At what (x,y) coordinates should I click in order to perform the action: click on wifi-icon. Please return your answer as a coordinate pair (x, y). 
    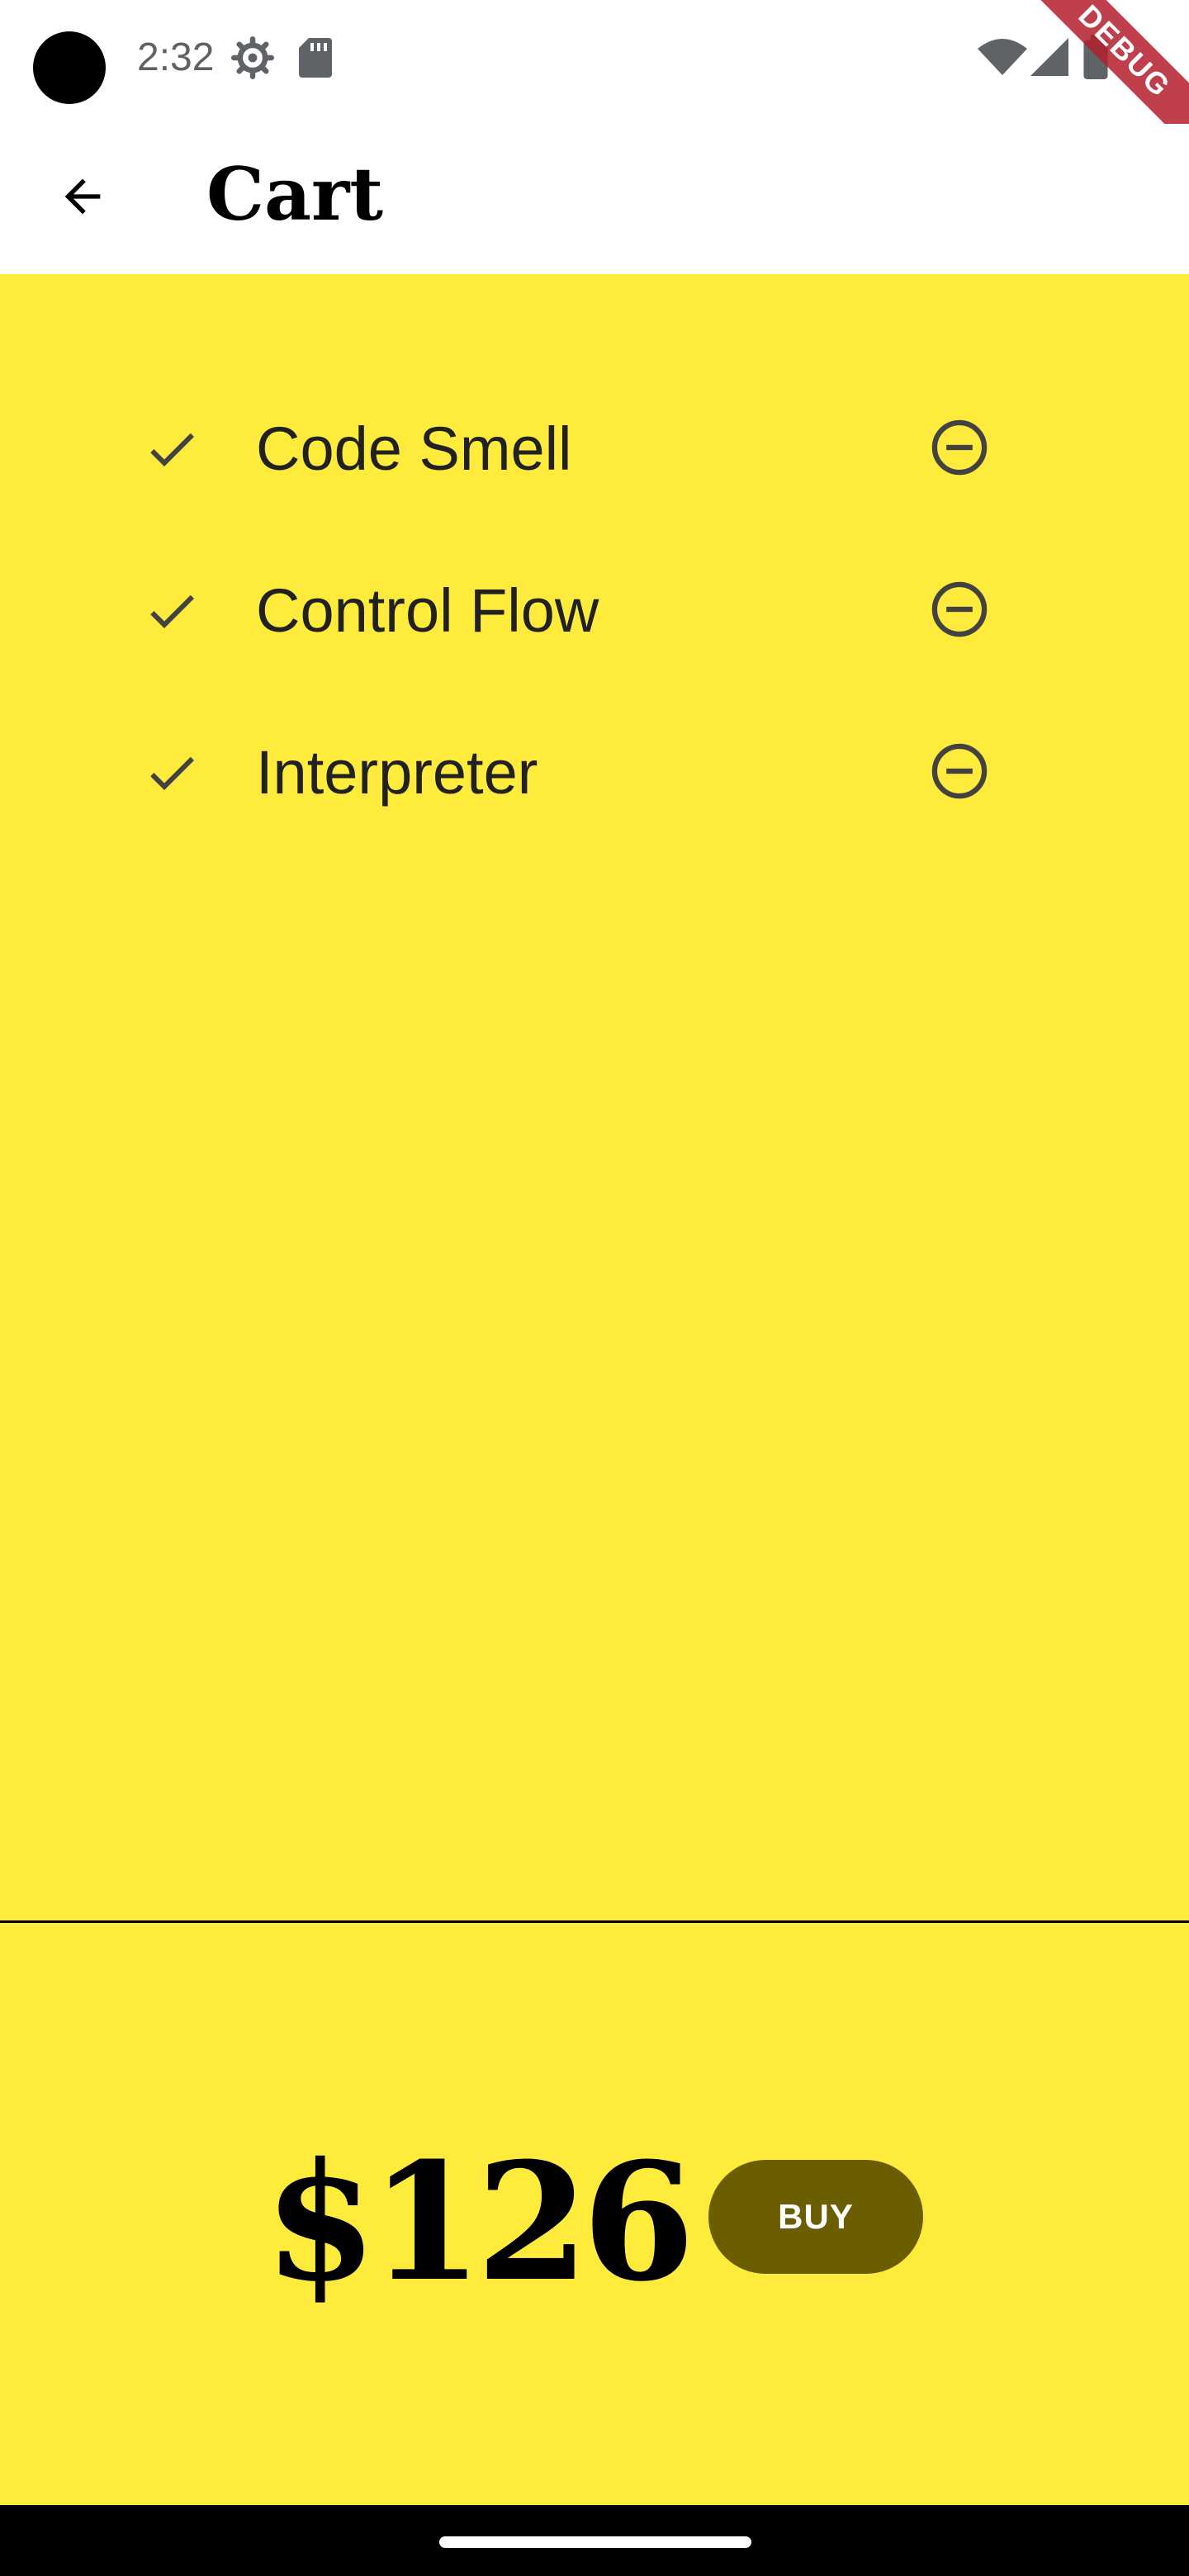
    Looking at the image, I should click on (1002, 57).